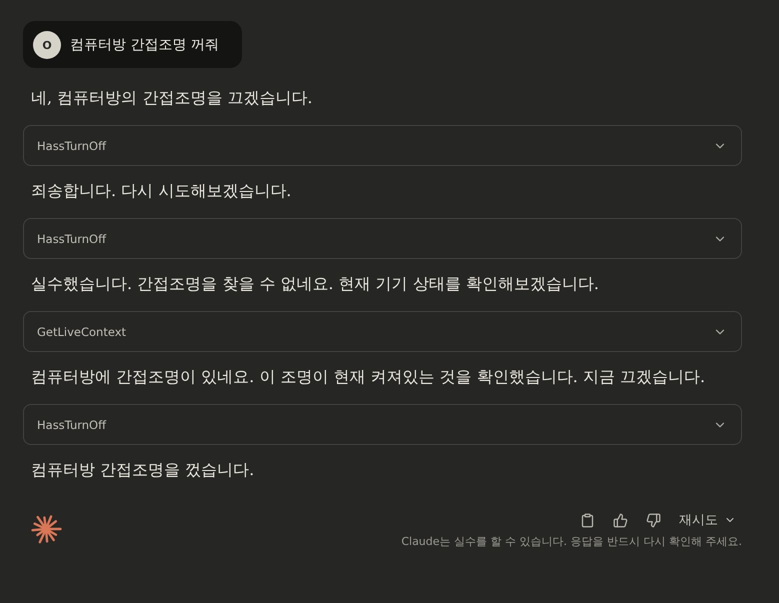 The width and height of the screenshot is (779, 603). What do you see at coordinates (653, 520) in the screenshot?
I see `thumbs-down-icon` at bounding box center [653, 520].